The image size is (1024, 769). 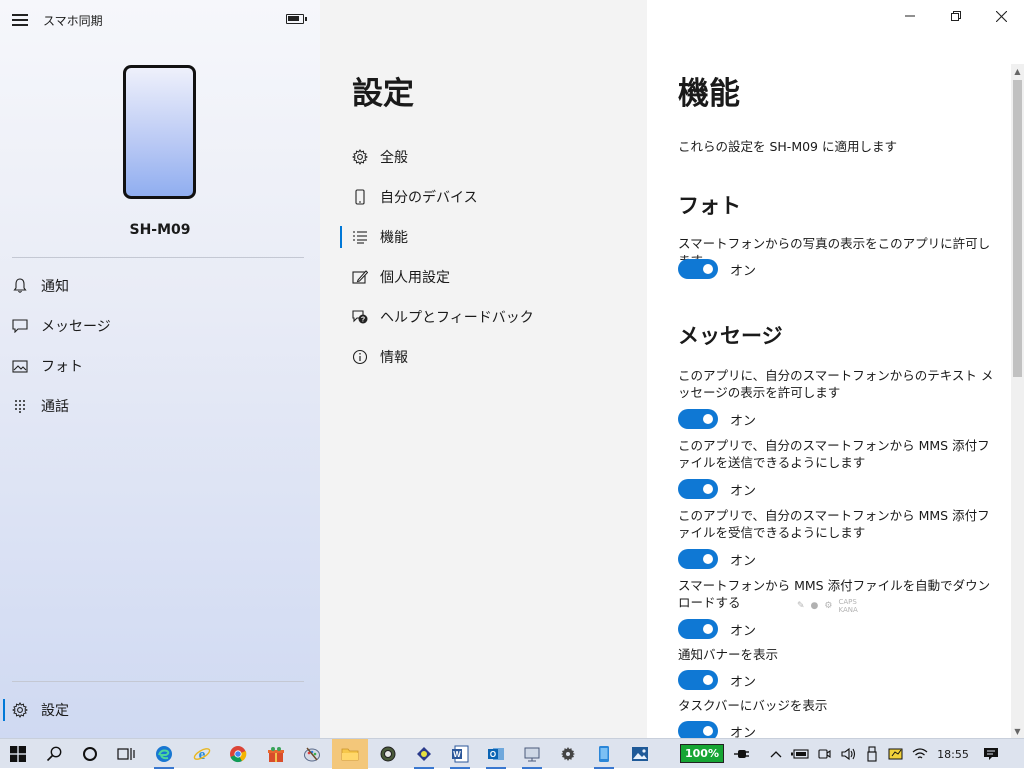 I want to click on nav-item-messages: メッセージ, so click(x=160, y=326).